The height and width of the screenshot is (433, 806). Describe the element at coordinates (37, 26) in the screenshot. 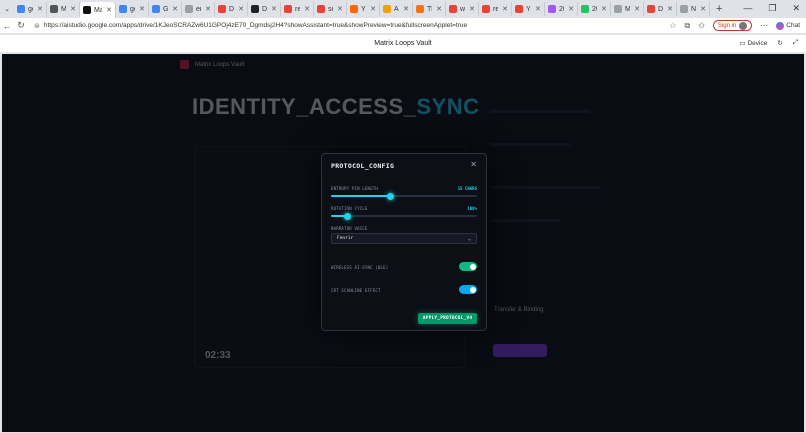

I see `site-info-icon: ⊜` at that location.